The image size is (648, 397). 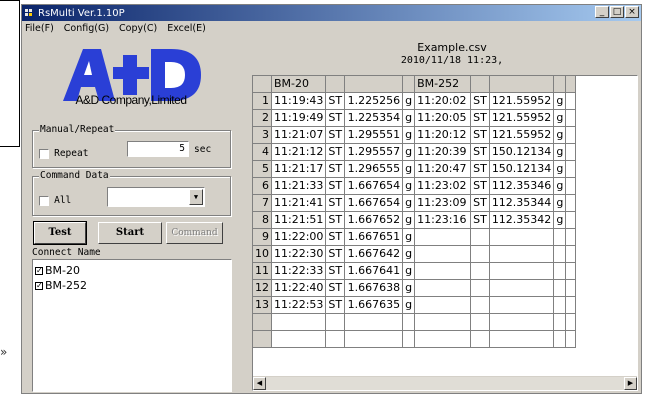 What do you see at coordinates (374, 152) in the screenshot?
I see `cell-v1: 1.295557` at bounding box center [374, 152].